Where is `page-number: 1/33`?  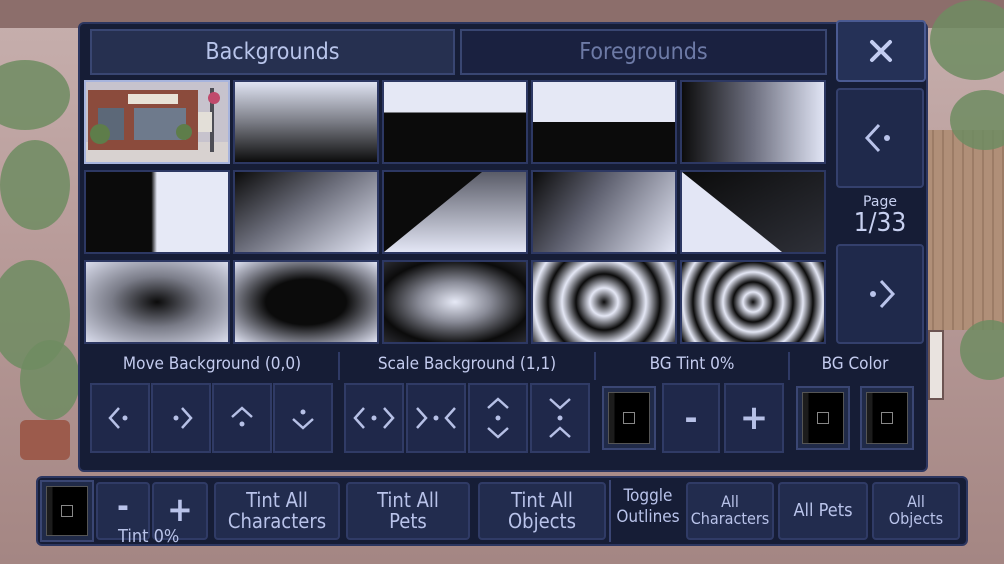 page-number: 1/33 is located at coordinates (880, 223).